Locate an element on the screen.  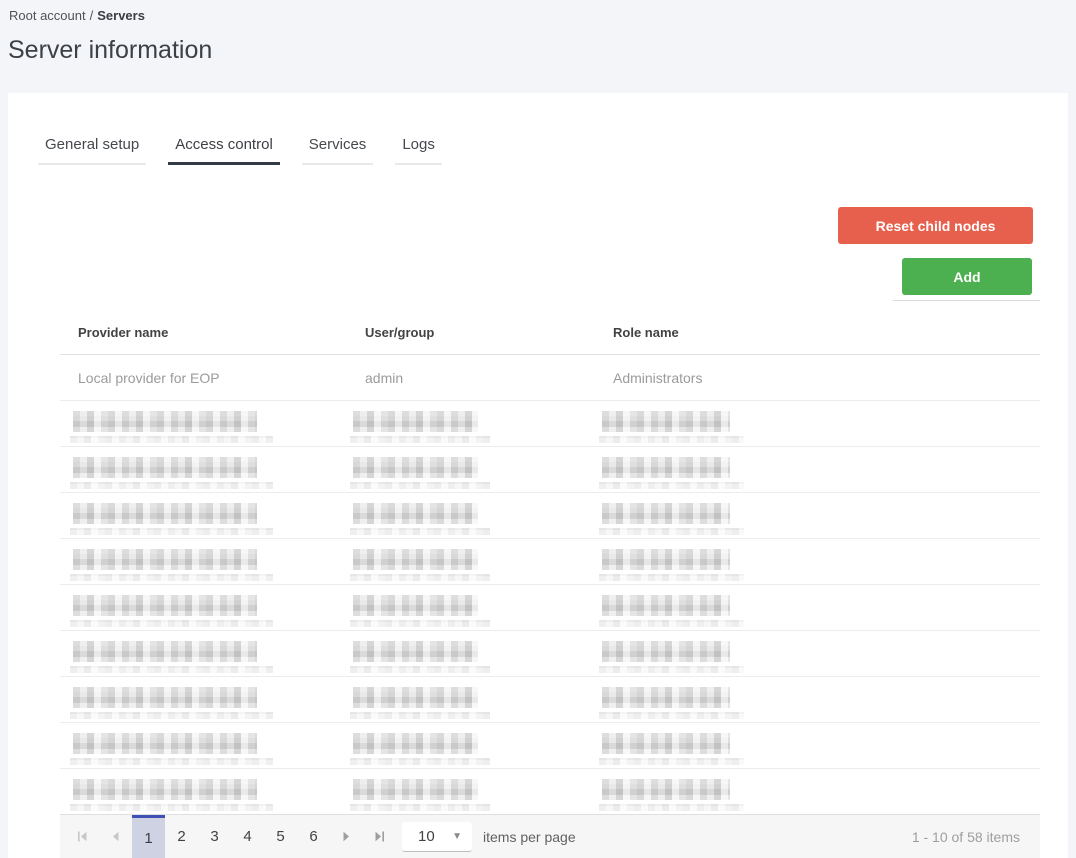
column-header-user-group: User/group is located at coordinates (471, 332).